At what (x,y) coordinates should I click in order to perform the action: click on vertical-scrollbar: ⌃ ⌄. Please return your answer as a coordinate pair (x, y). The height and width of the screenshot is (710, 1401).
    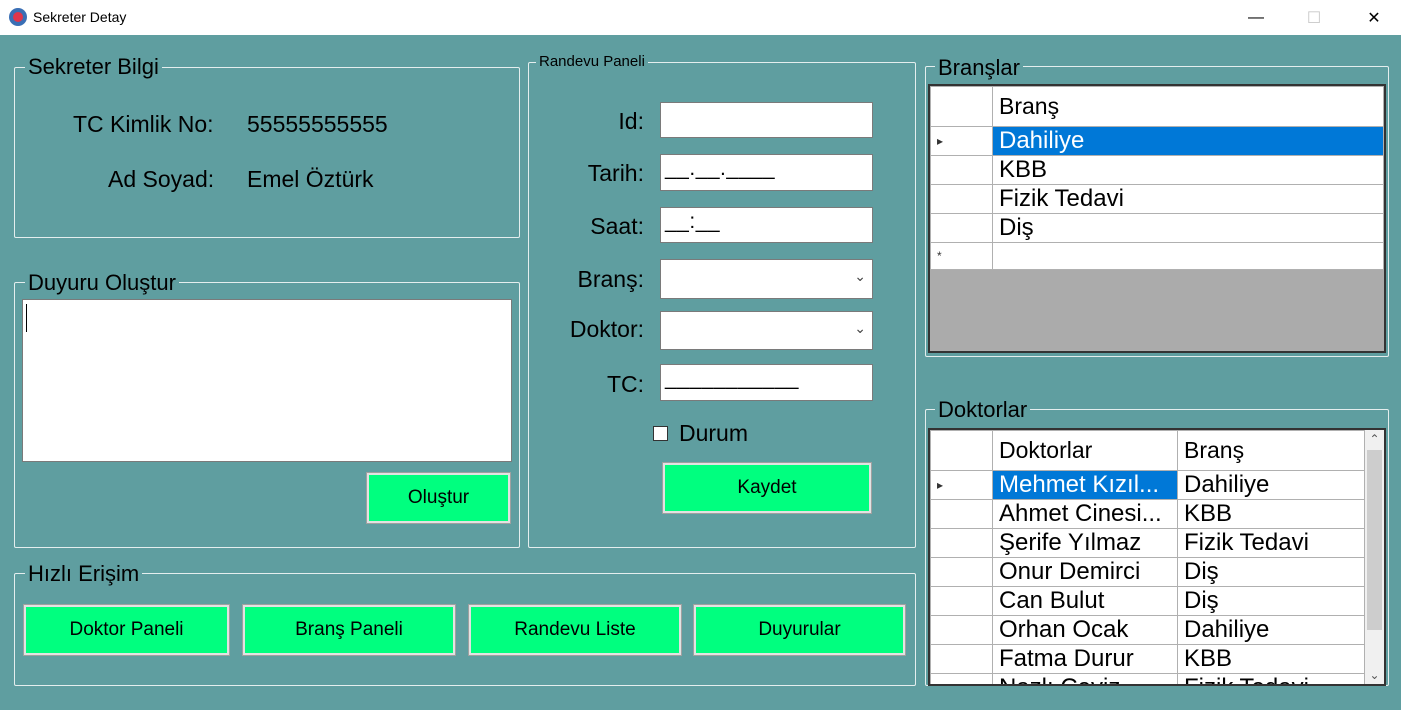
    Looking at the image, I should click on (1374, 557).